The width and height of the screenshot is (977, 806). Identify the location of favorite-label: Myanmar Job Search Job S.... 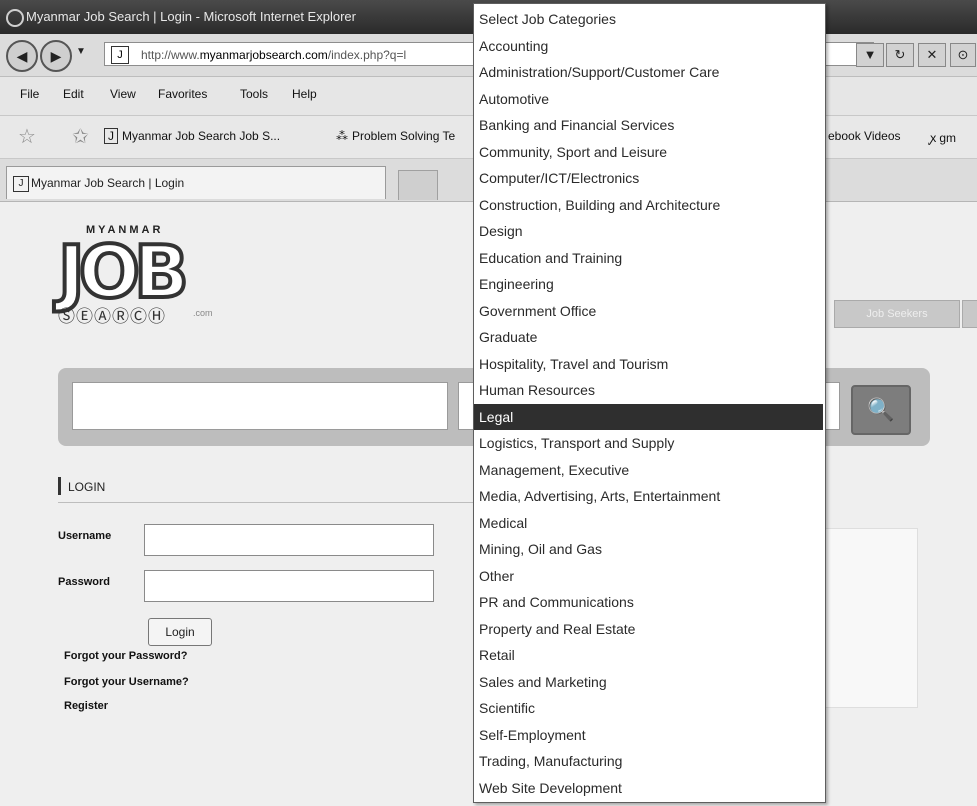
(201, 136).